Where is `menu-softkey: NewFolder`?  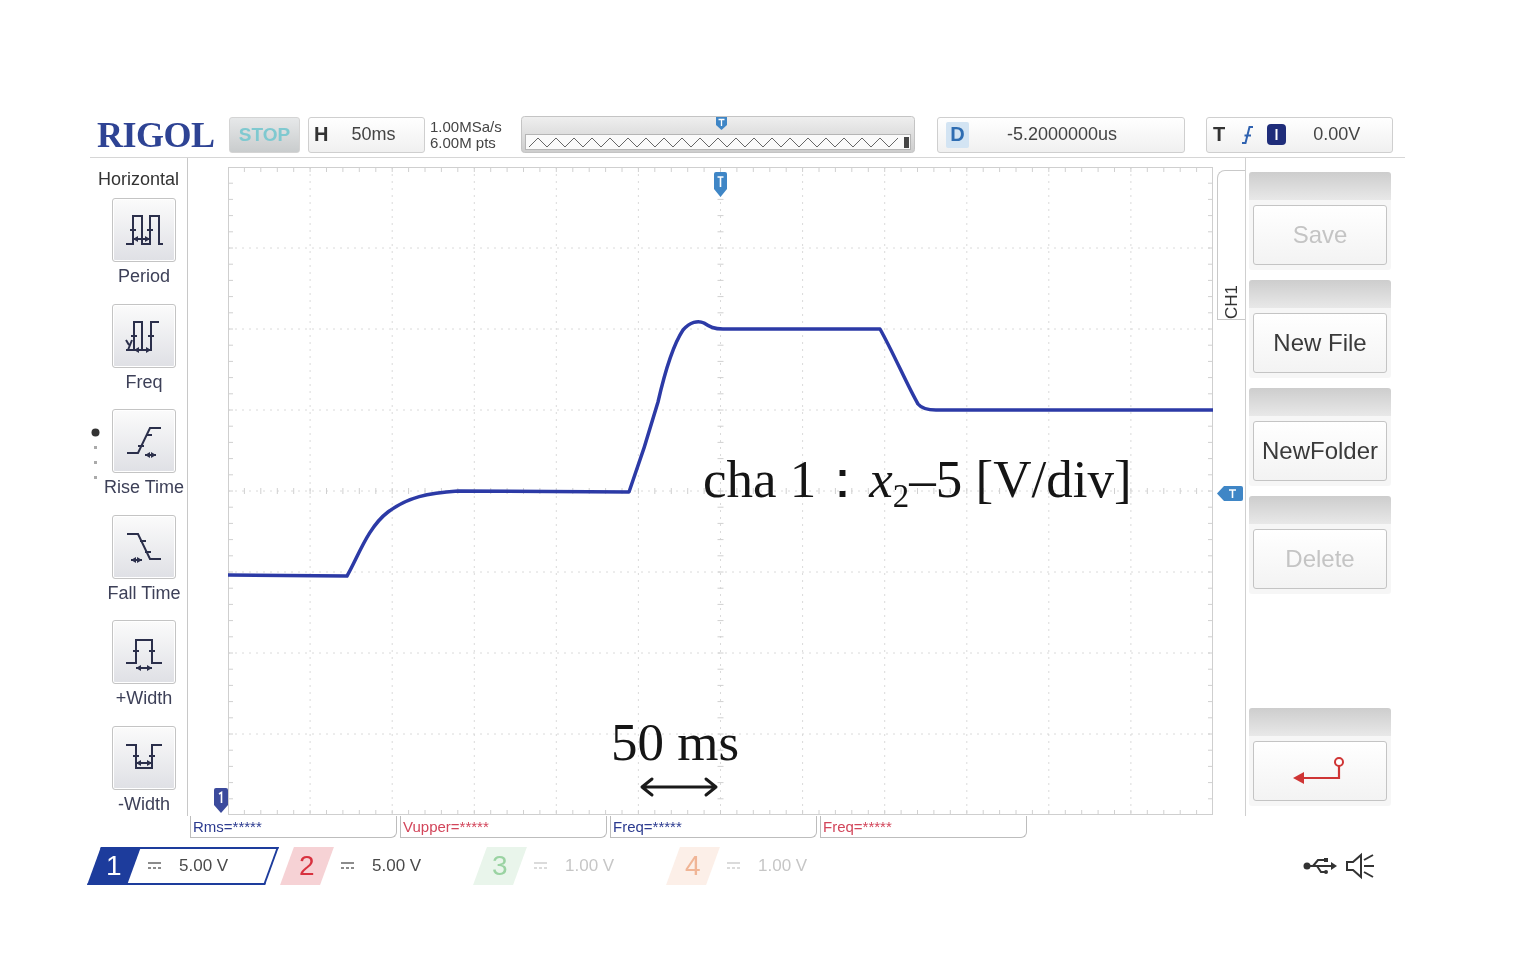
menu-softkey: NewFolder is located at coordinates (1320, 437).